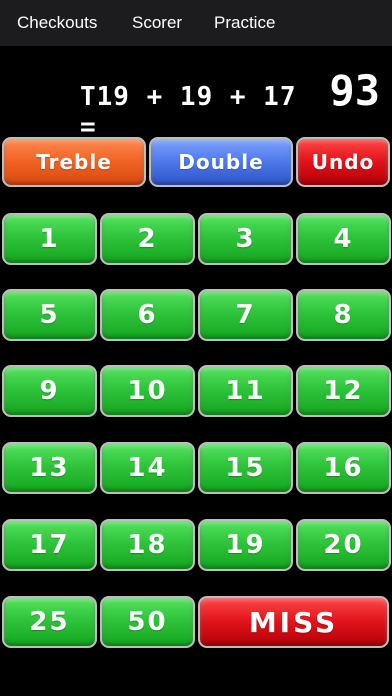  I want to click on number-button-5: 5, so click(49, 315).